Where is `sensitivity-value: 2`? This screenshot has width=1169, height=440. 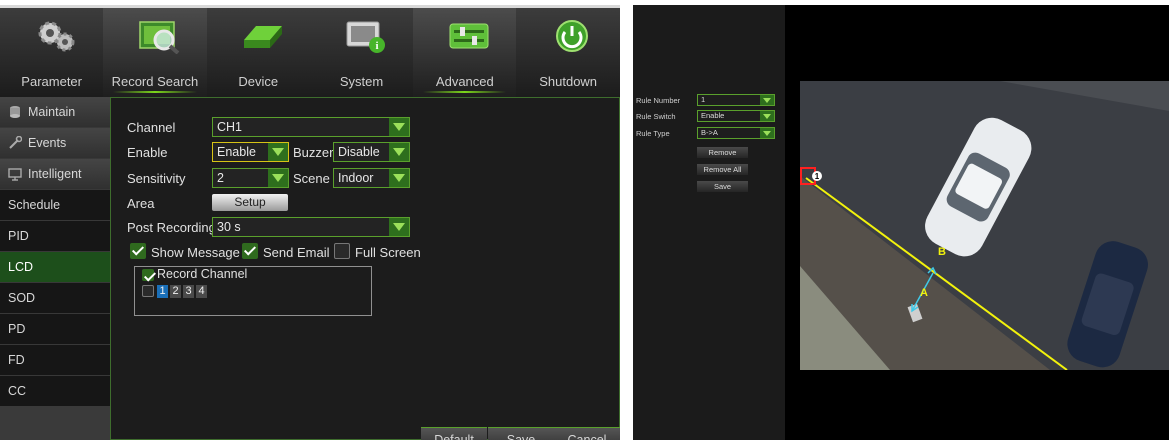 sensitivity-value: 2 is located at coordinates (220, 178).